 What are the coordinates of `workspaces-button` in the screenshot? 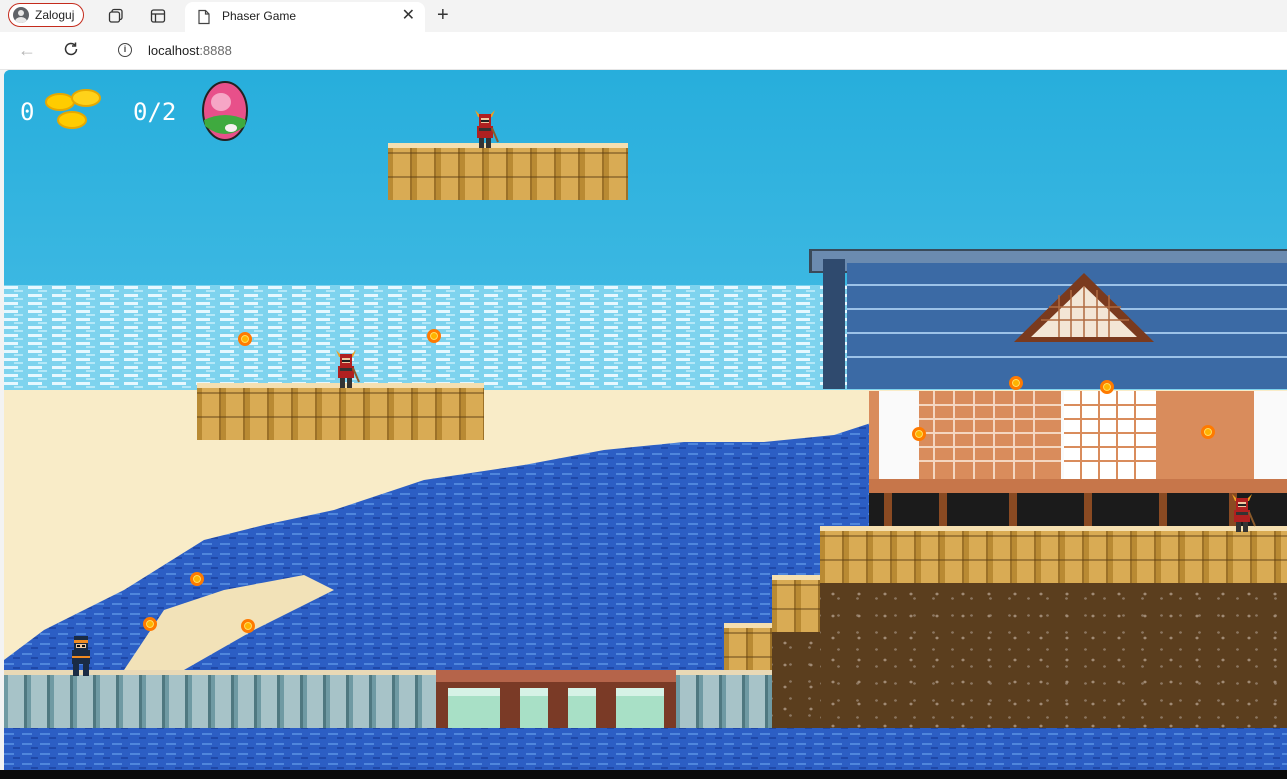 It's located at (116, 16).